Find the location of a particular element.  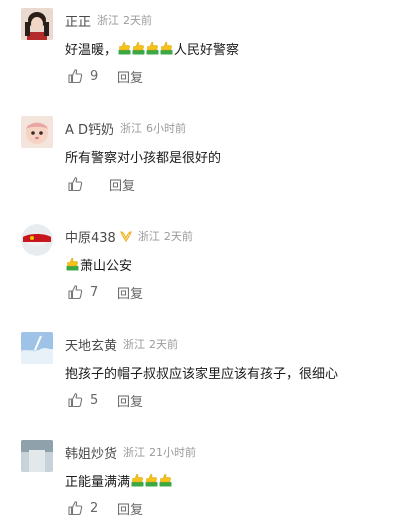

comment-text: 萧山公安 is located at coordinates (98, 264).